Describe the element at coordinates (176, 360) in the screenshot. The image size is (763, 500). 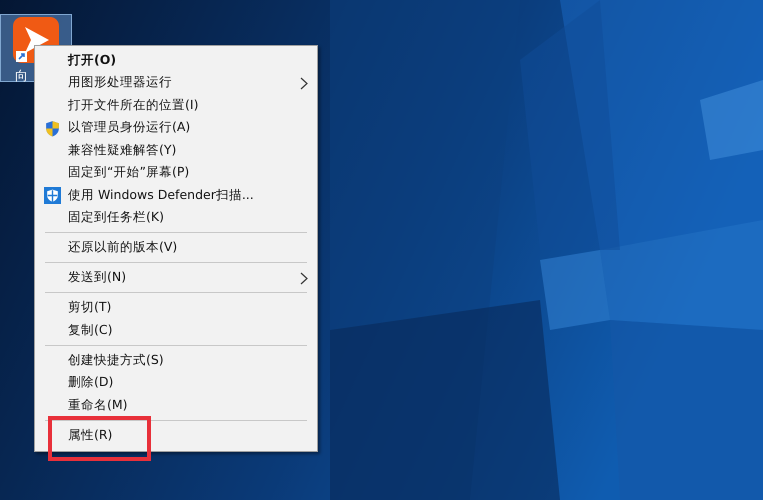
I see `menu-item: 创建快捷方式(S)` at that location.